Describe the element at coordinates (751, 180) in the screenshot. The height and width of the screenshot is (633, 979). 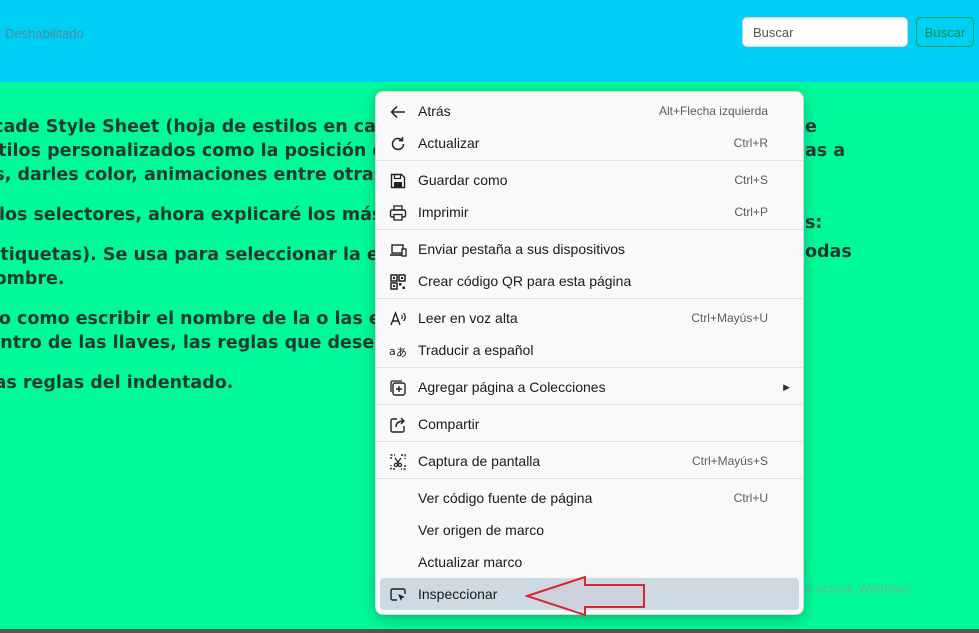
I see `menu-item-shortcut: Ctrl+S` at that location.